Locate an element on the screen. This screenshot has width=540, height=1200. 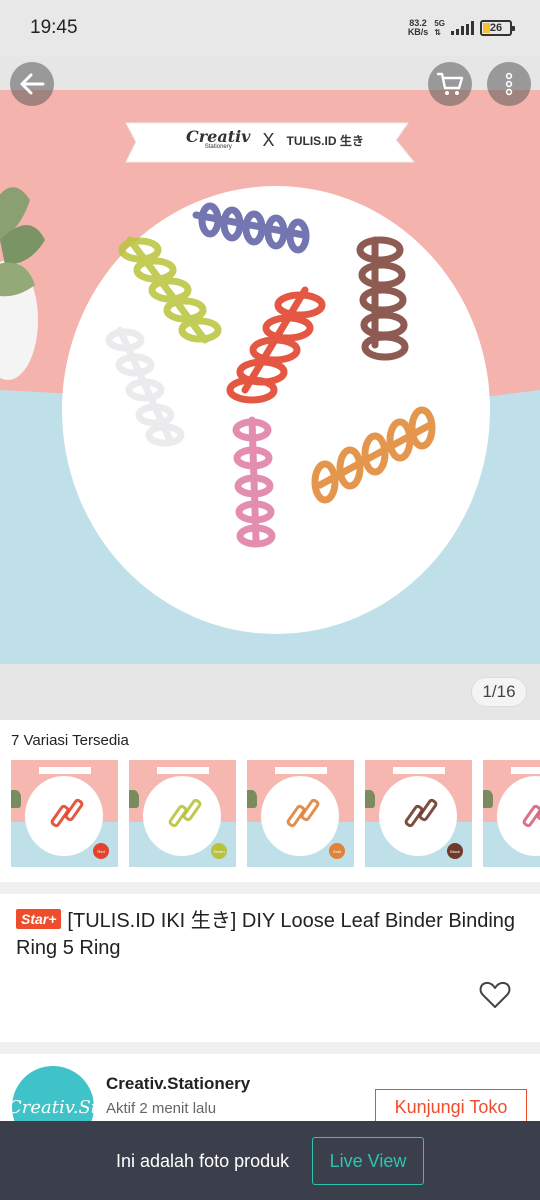
more-options-button is located at coordinates (509, 84).